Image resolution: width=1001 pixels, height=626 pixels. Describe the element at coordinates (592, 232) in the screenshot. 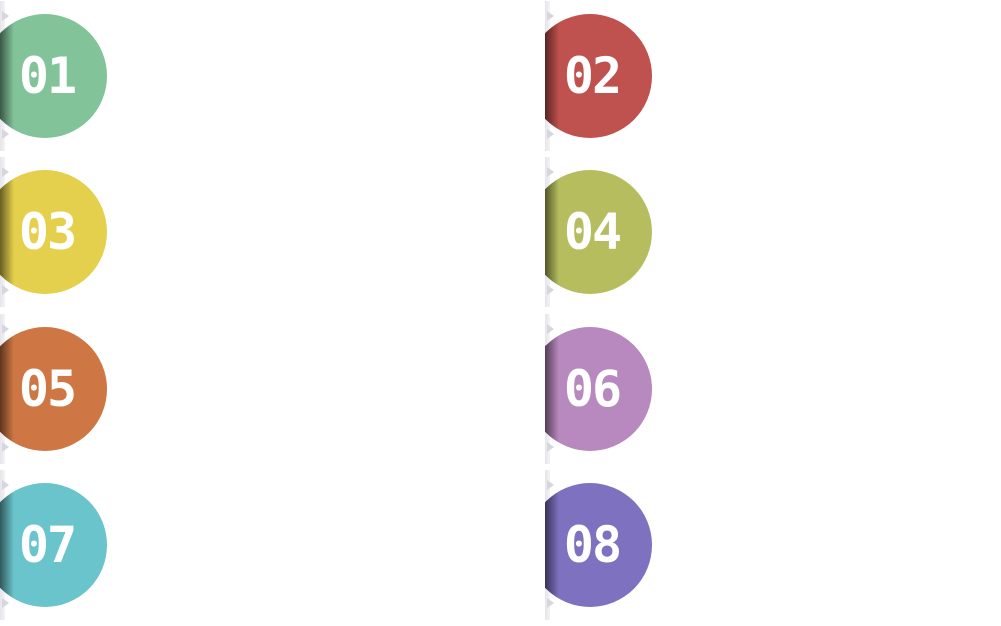

I see `badge-number: 04` at that location.